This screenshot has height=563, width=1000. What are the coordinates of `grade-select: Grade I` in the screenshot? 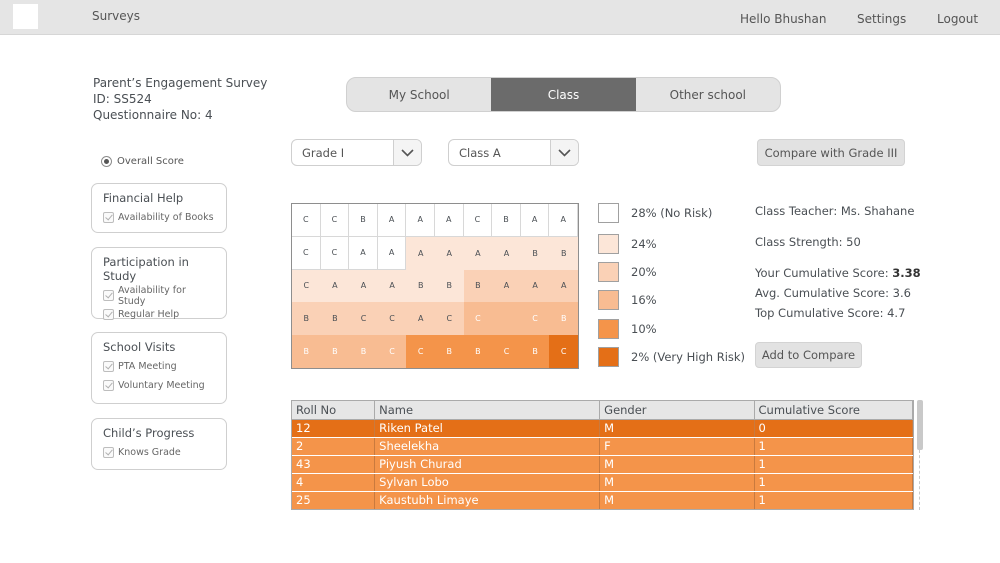 It's located at (356, 152).